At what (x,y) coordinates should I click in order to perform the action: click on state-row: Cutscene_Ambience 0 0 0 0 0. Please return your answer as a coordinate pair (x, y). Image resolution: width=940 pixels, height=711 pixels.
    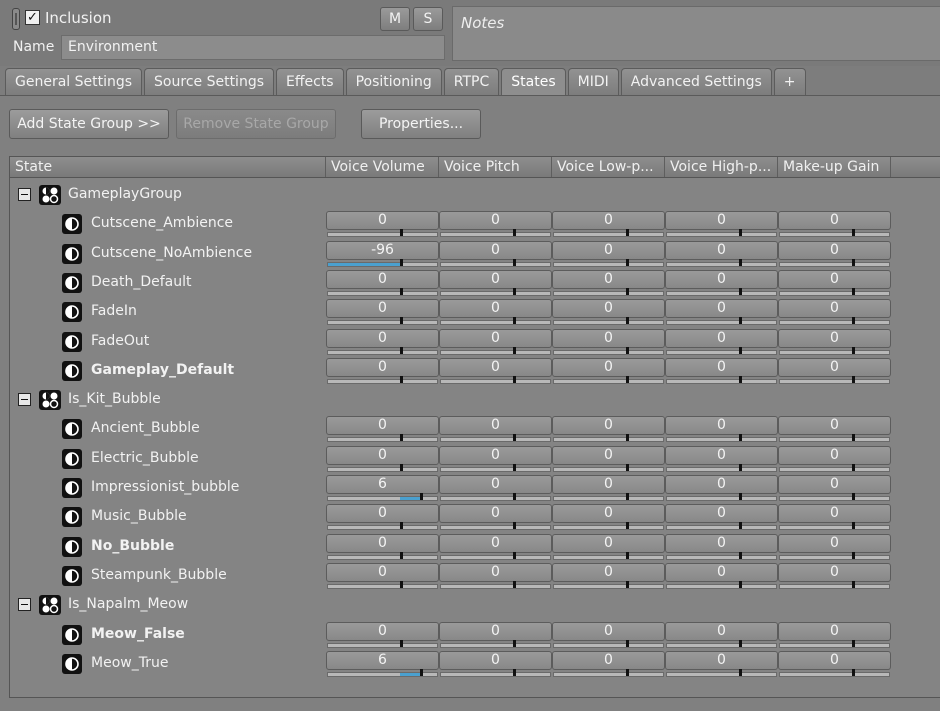
    Looking at the image, I should click on (475, 224).